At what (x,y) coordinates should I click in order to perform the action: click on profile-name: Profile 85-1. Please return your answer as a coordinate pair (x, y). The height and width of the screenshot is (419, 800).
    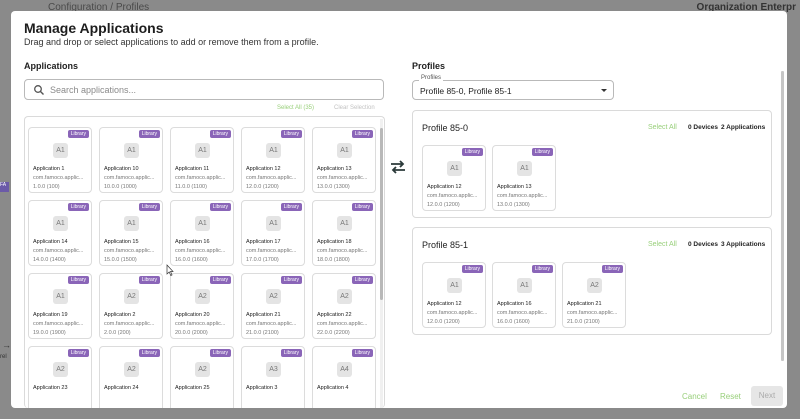
    Looking at the image, I should click on (445, 245).